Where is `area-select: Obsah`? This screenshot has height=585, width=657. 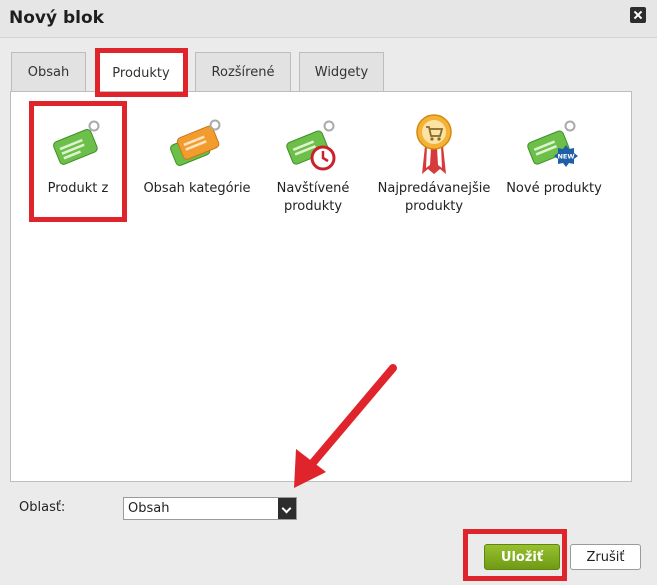 area-select: Obsah is located at coordinates (210, 508).